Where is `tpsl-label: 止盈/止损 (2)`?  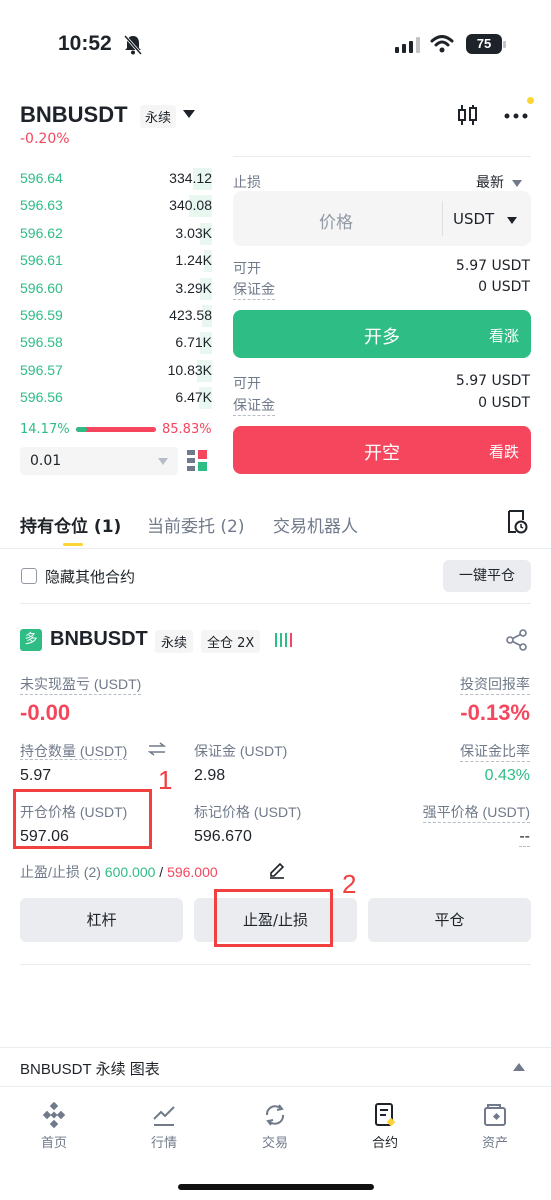
tpsl-label: 止盈/止损 (2) is located at coordinates (60, 872).